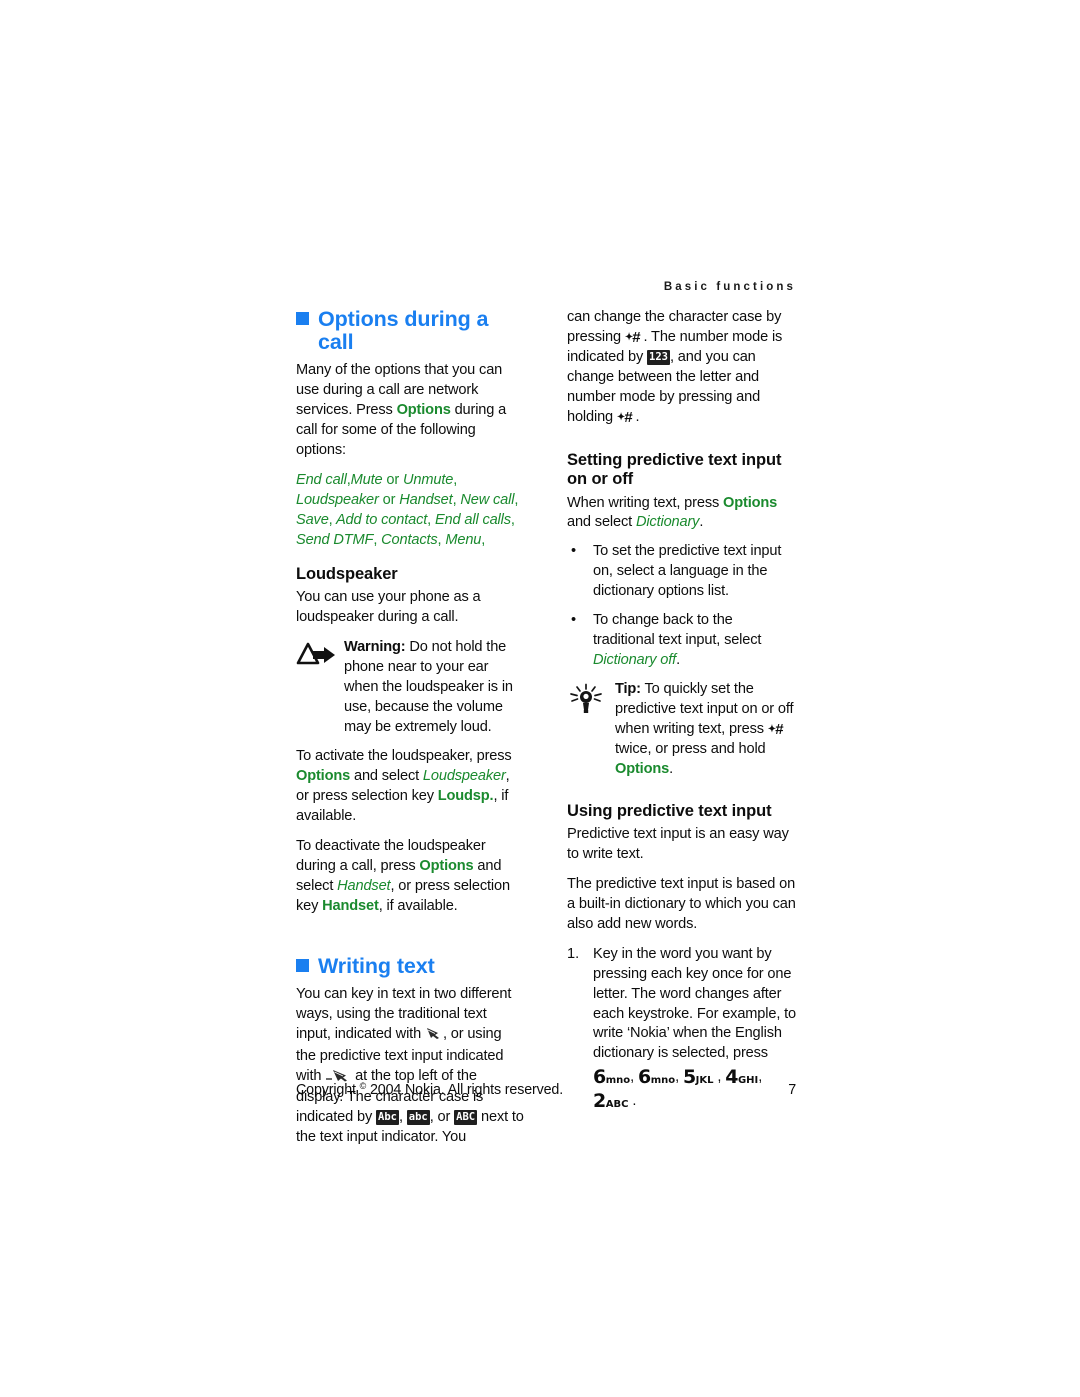  What do you see at coordinates (366, 479) in the screenshot?
I see `option-item: Mute` at bounding box center [366, 479].